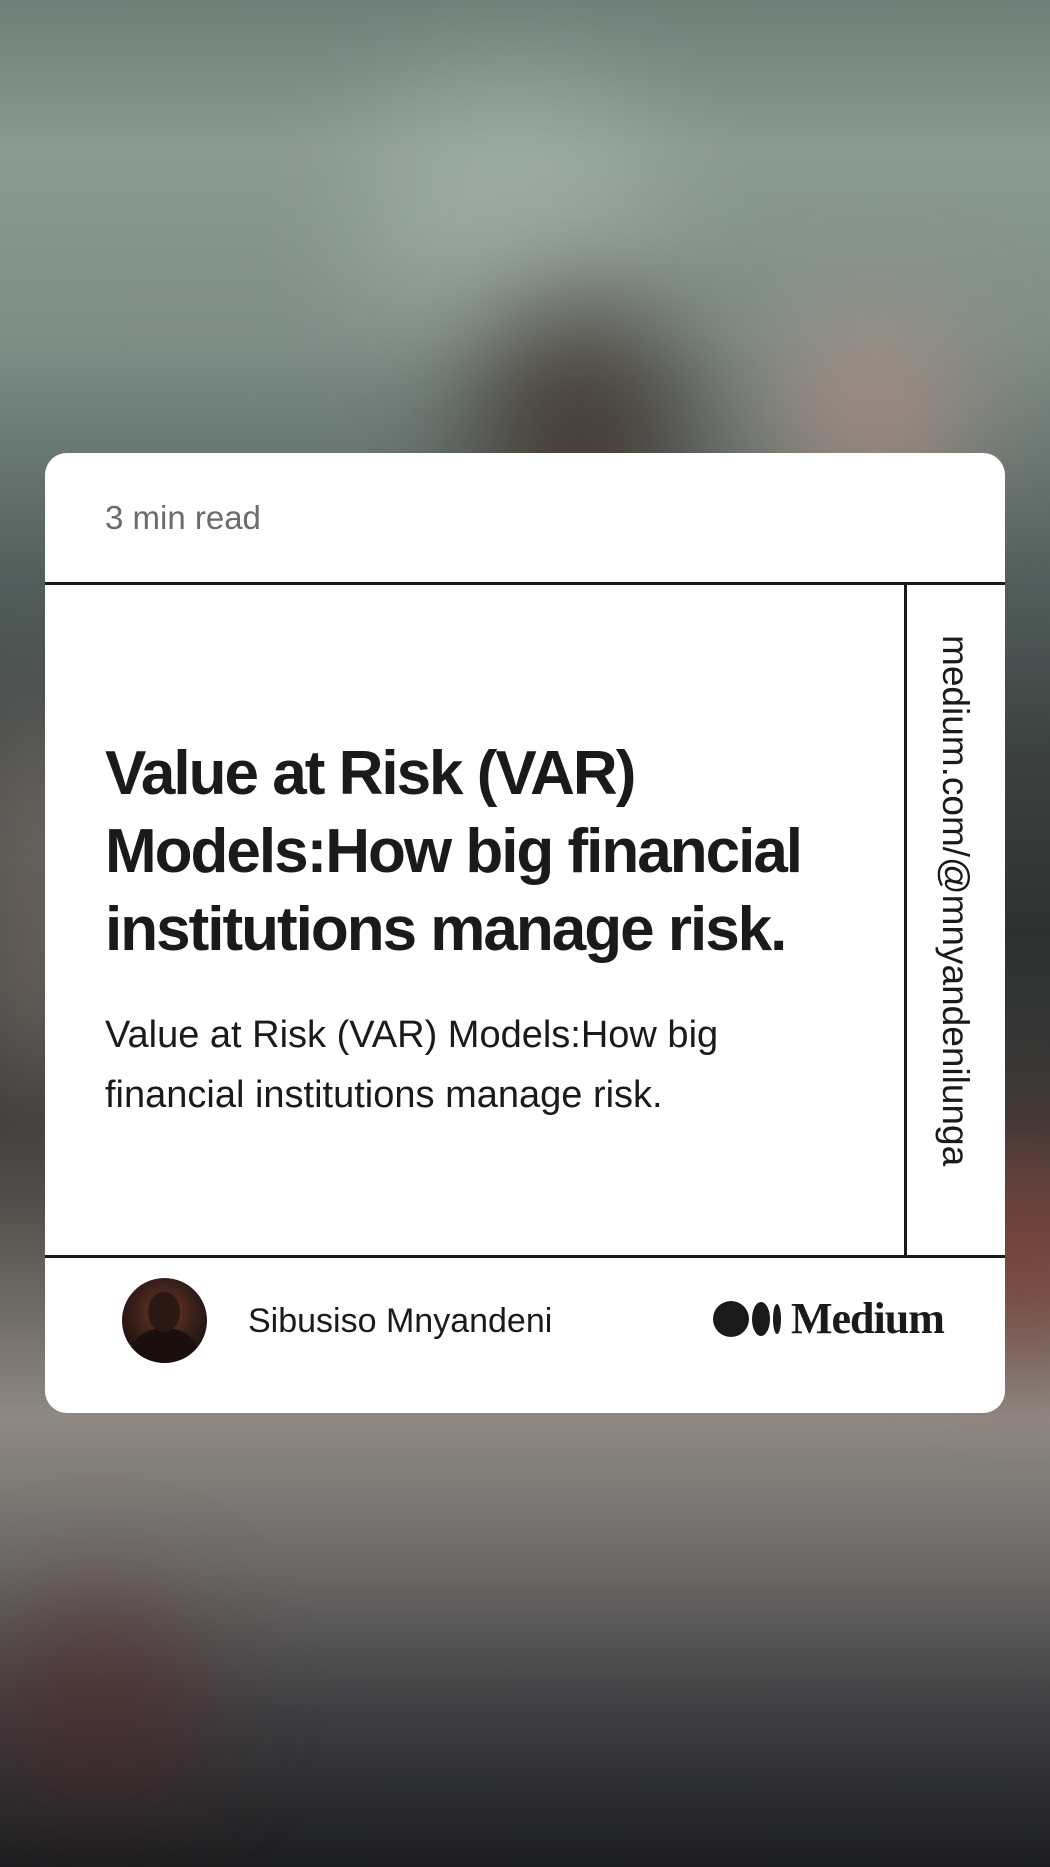 The width and height of the screenshot is (1050, 1867). What do you see at coordinates (164, 1320) in the screenshot?
I see `author-avatar` at bounding box center [164, 1320].